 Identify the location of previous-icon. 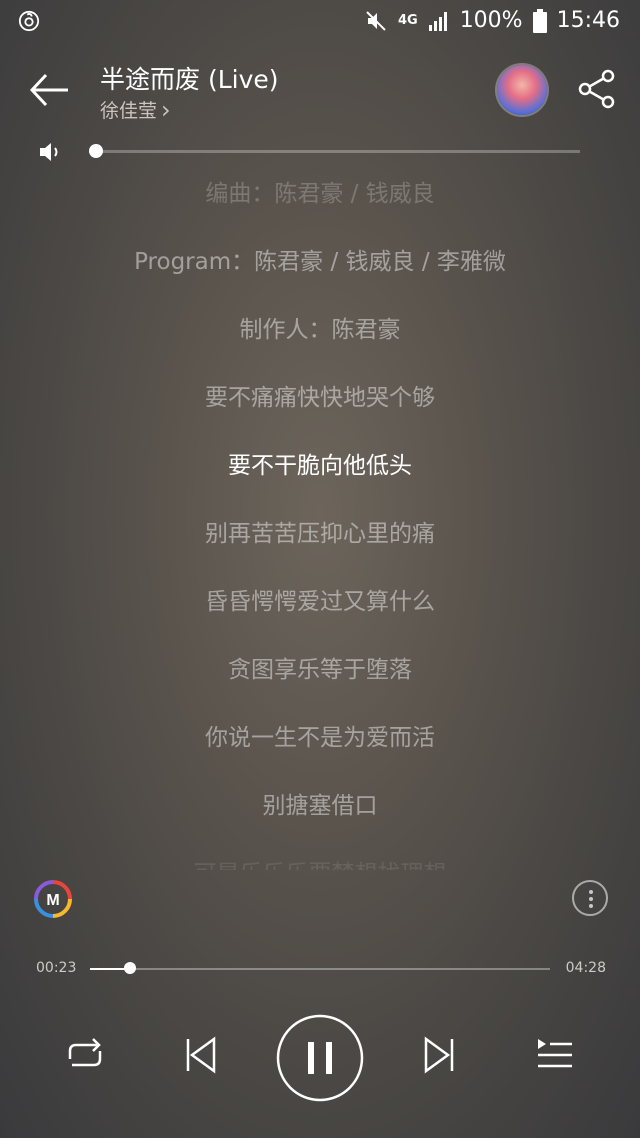
(200, 1055).